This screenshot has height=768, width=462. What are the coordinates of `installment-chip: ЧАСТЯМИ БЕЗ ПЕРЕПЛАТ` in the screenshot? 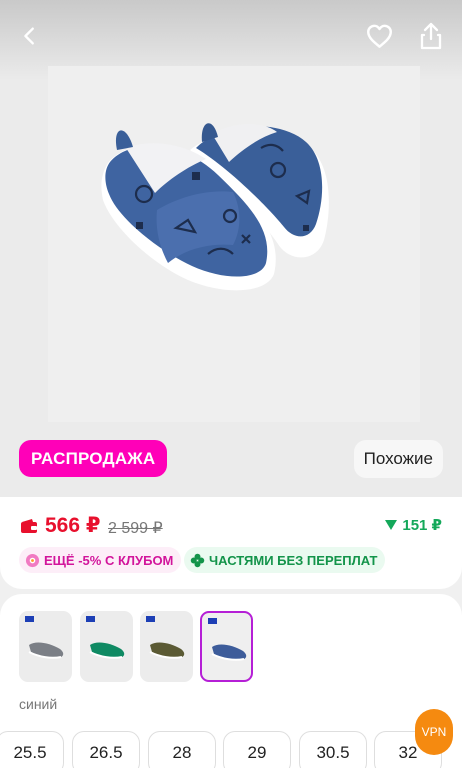 It's located at (285, 560).